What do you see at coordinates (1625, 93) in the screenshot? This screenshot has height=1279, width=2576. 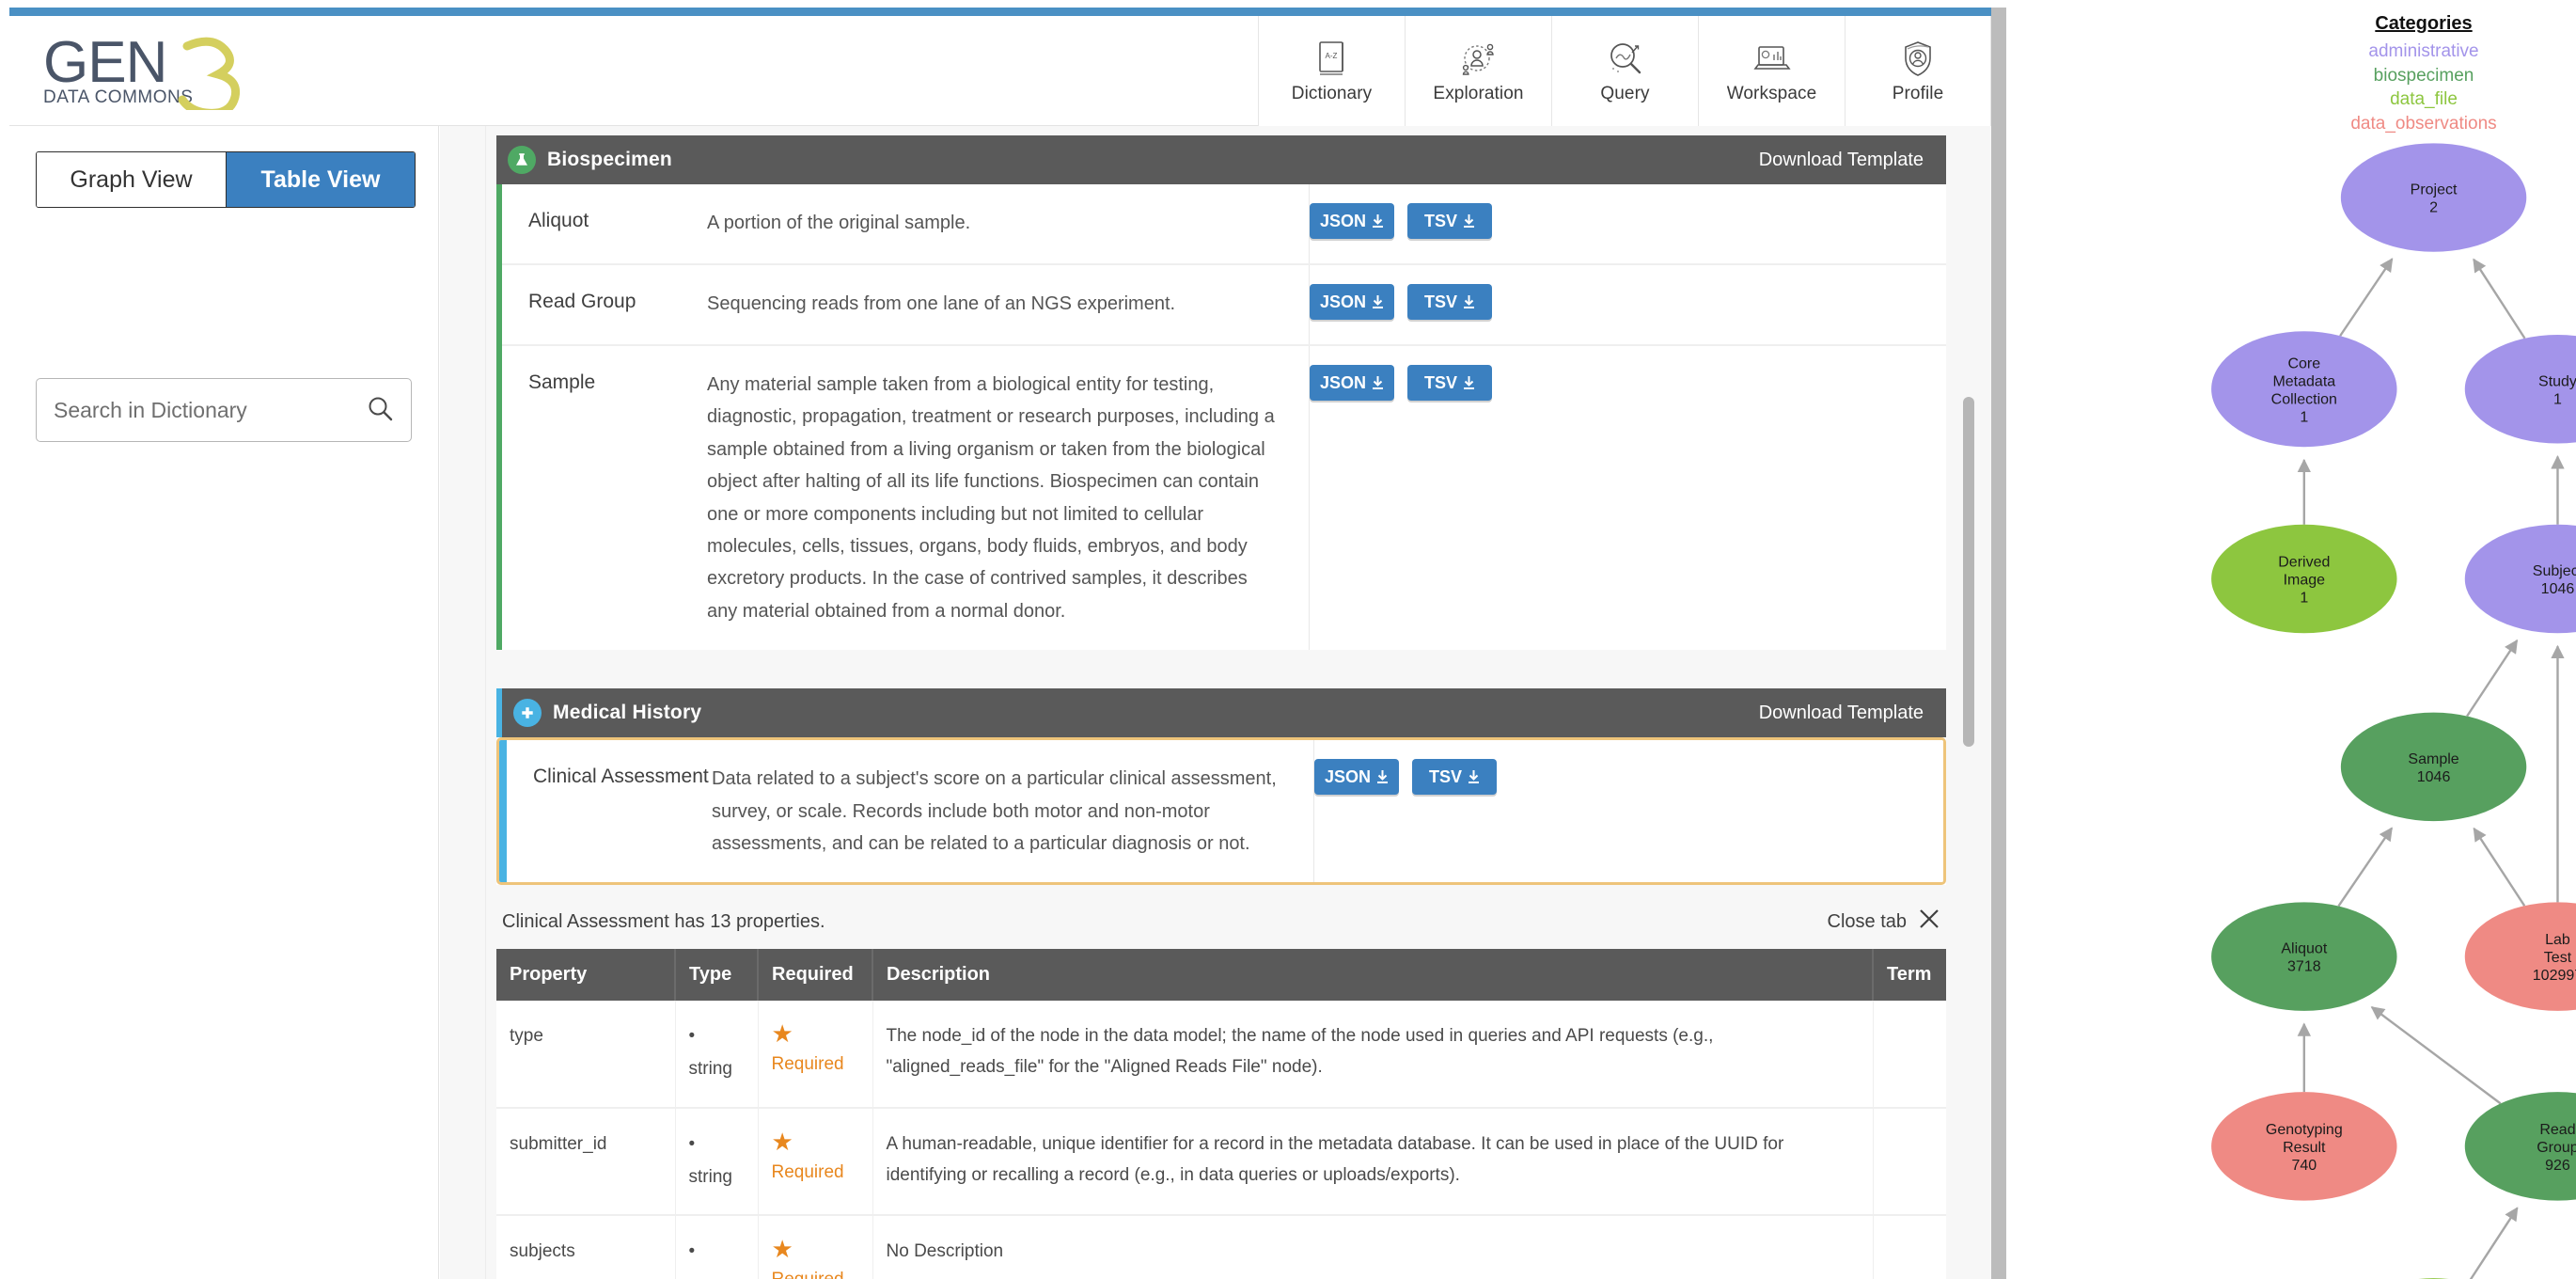 I see `nav-label: Query` at bounding box center [1625, 93].